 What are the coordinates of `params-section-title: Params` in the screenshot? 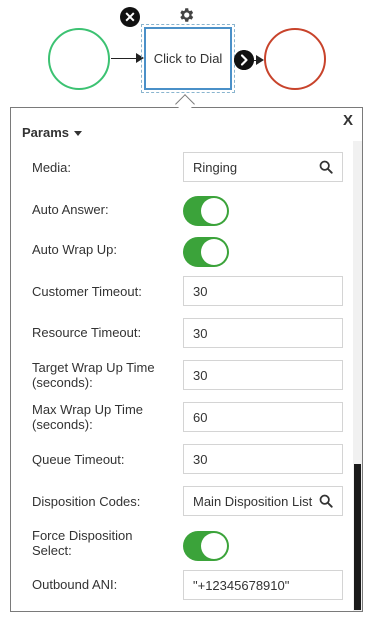 It's located at (45, 132).